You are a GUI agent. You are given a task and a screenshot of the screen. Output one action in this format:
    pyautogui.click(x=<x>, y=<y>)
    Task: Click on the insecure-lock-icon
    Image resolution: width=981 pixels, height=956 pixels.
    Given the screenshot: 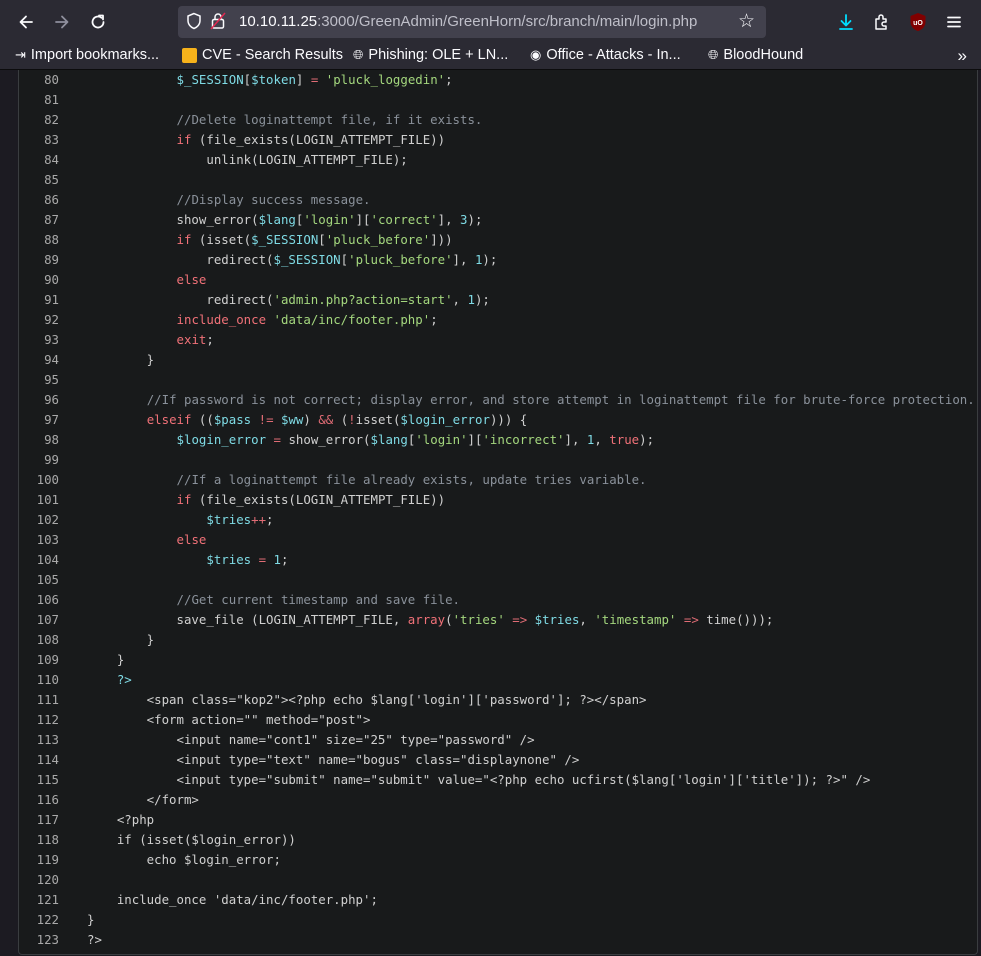 What is the action you would take?
    pyautogui.click(x=218, y=22)
    